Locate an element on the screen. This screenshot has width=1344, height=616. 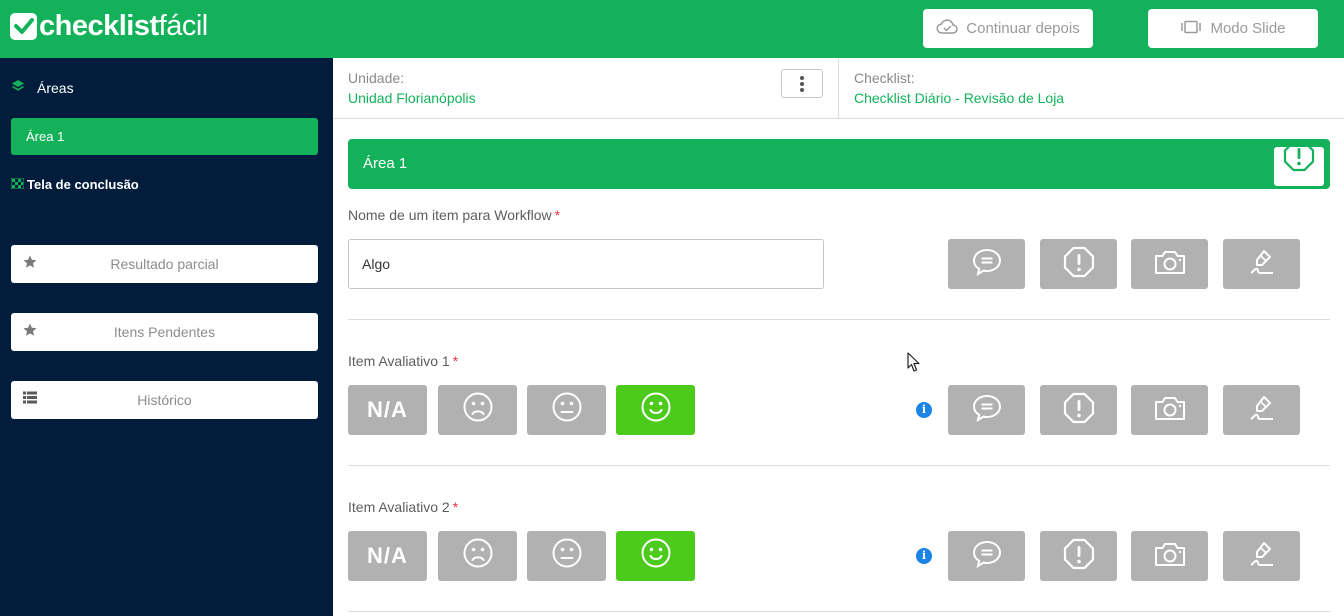
area-alert-button is located at coordinates (1299, 163).